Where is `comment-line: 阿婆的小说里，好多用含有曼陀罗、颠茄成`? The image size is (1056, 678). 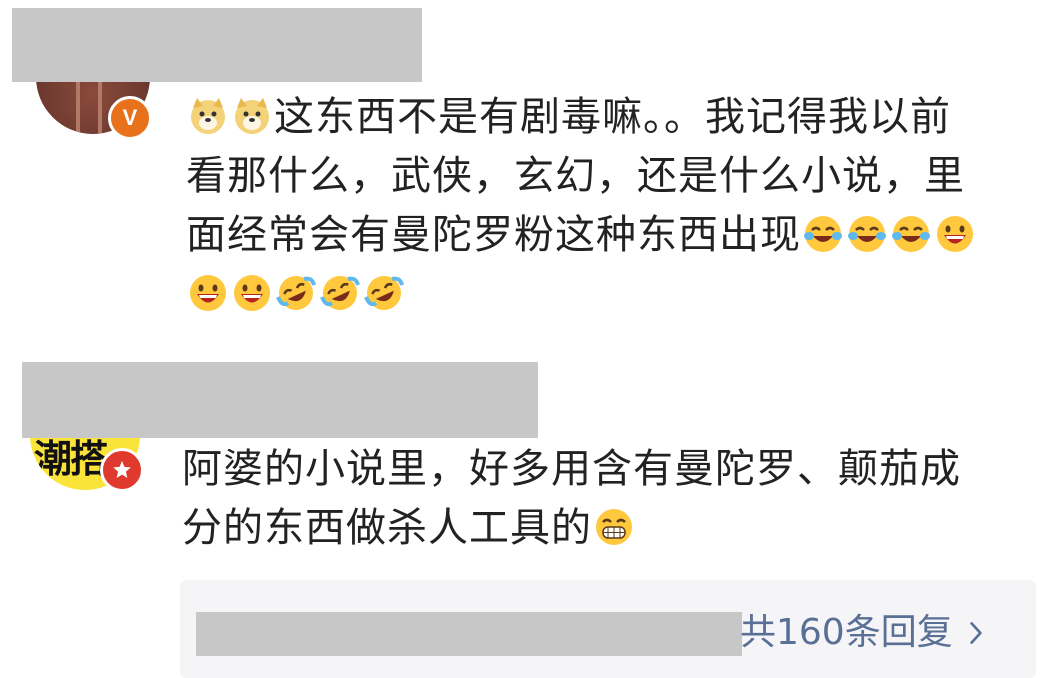 comment-line: 阿婆的小说里，好多用含有曼陀罗、颠茄成 is located at coordinates (571, 469).